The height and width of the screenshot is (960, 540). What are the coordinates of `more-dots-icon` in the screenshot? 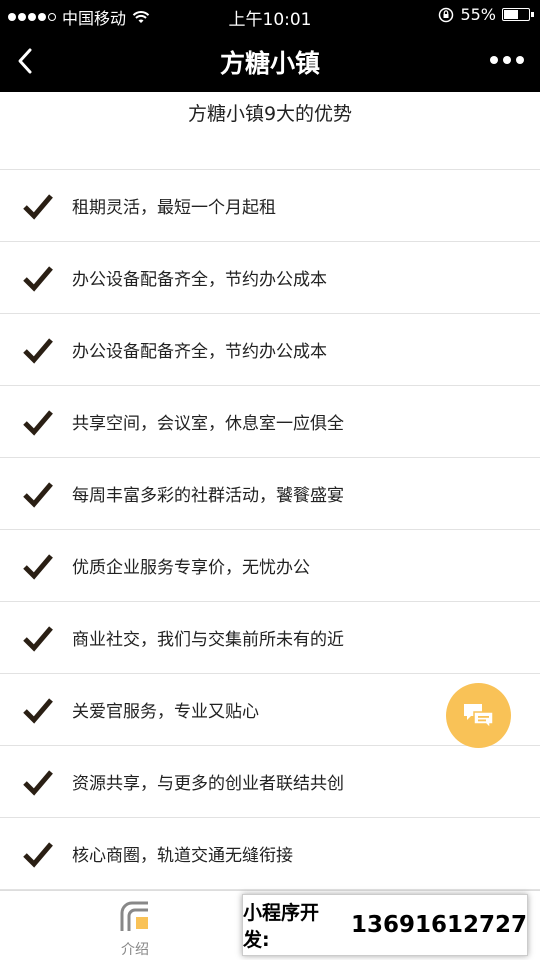 It's located at (494, 60).